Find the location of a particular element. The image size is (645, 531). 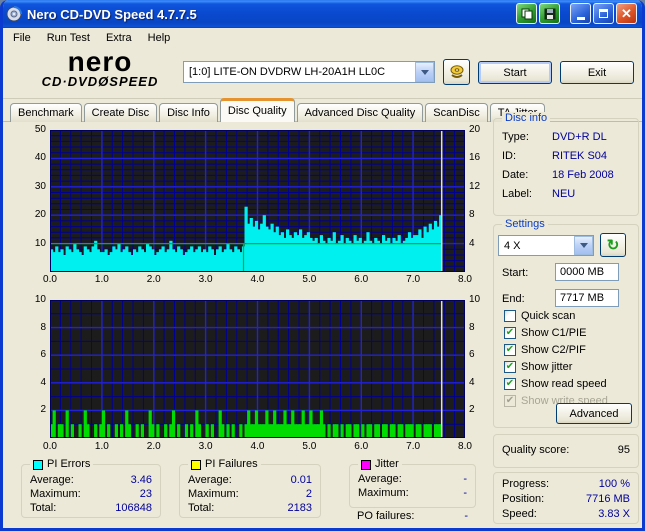

y-axis-right-tick: 8 is located at coordinates (472, 215).